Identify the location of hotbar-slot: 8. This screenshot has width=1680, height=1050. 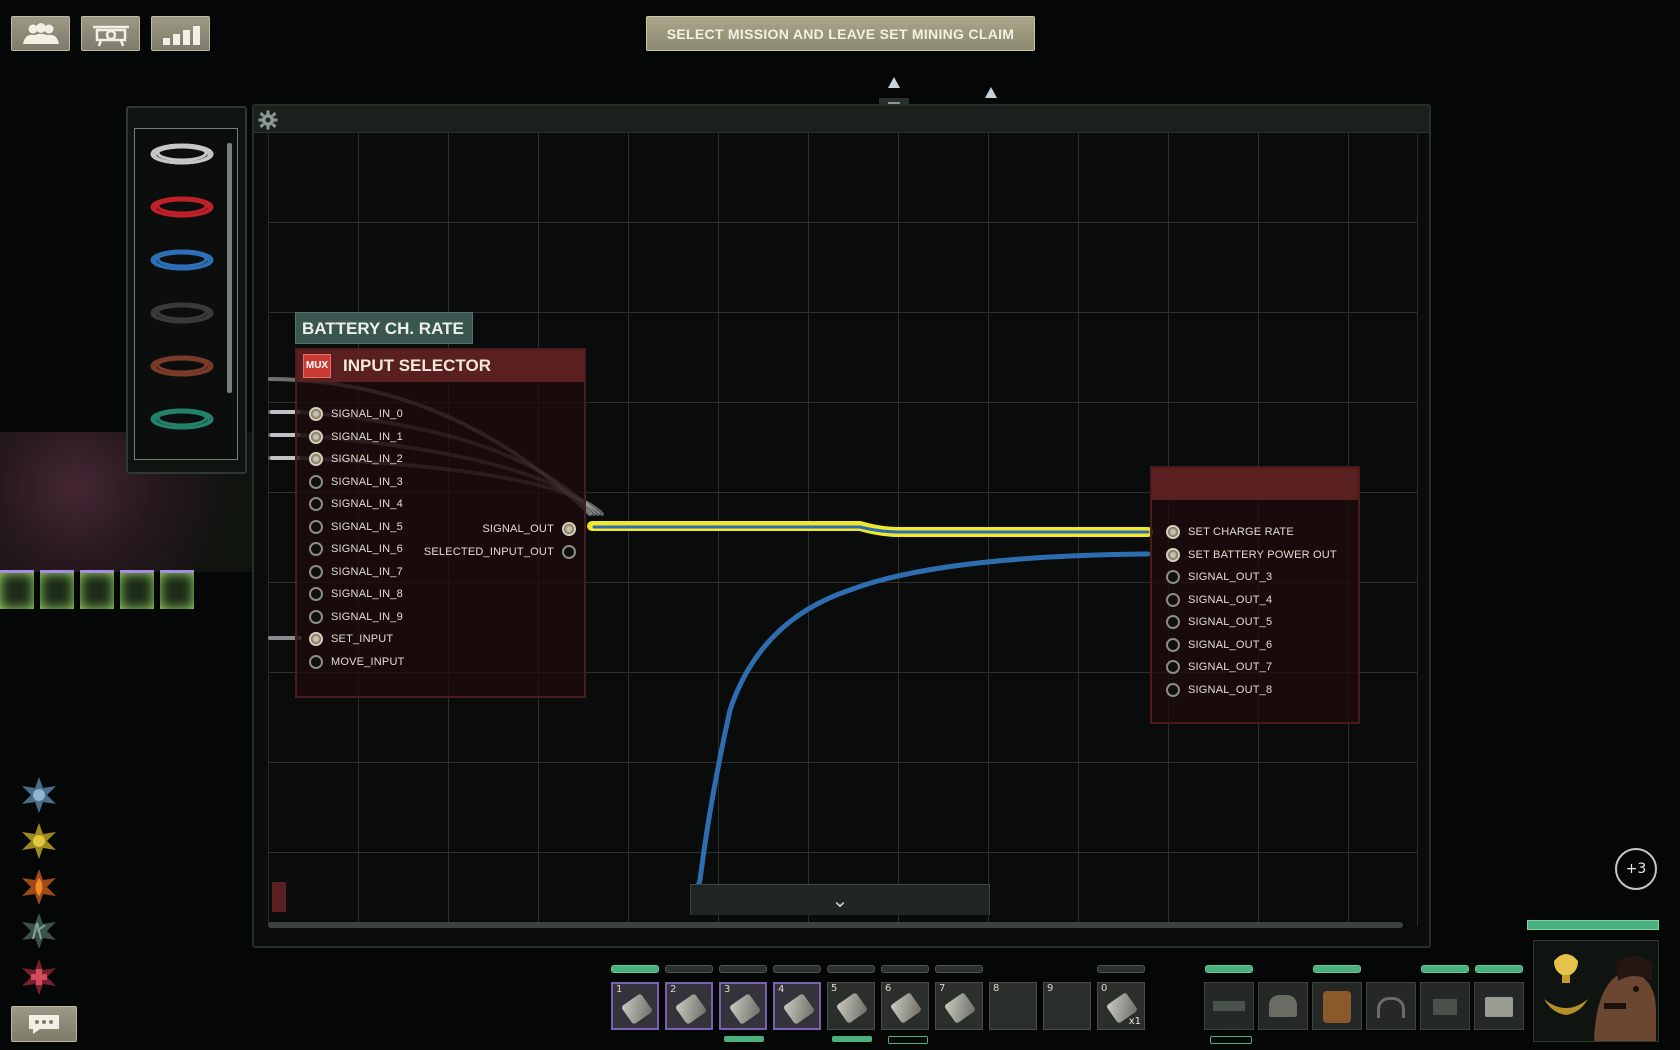
(1013, 1006).